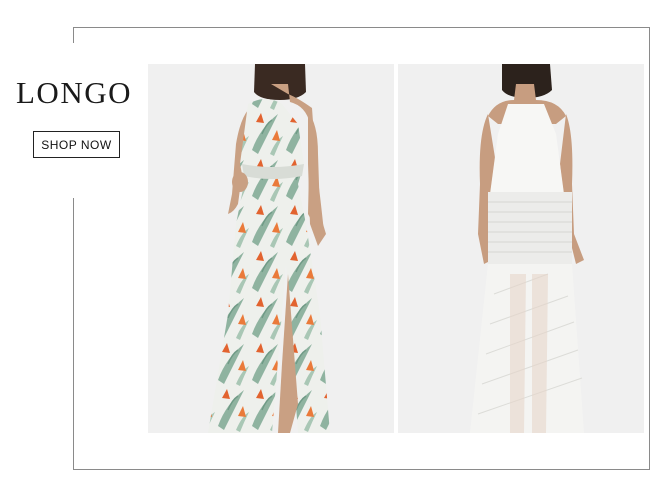  What do you see at coordinates (76, 144) in the screenshot?
I see `shop-now-button: SHOP NOW` at bounding box center [76, 144].